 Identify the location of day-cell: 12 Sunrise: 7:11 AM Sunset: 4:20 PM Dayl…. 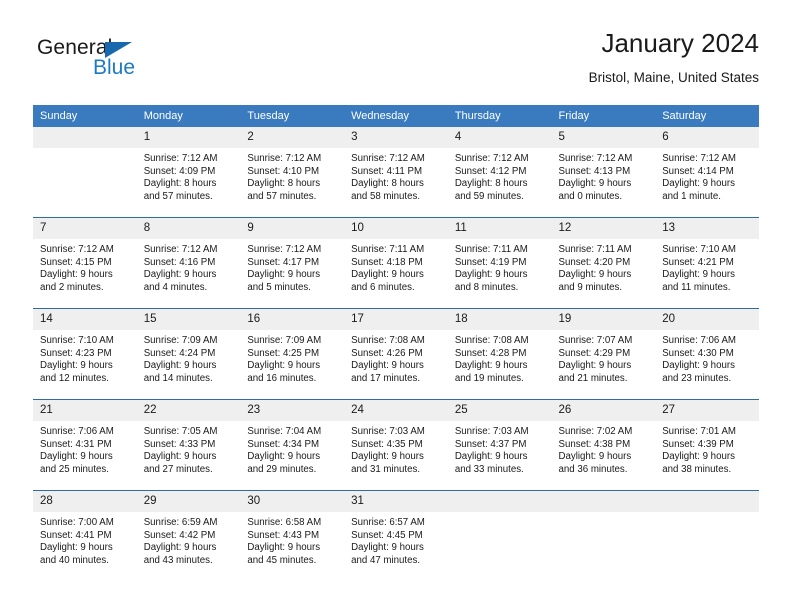
(603, 263).